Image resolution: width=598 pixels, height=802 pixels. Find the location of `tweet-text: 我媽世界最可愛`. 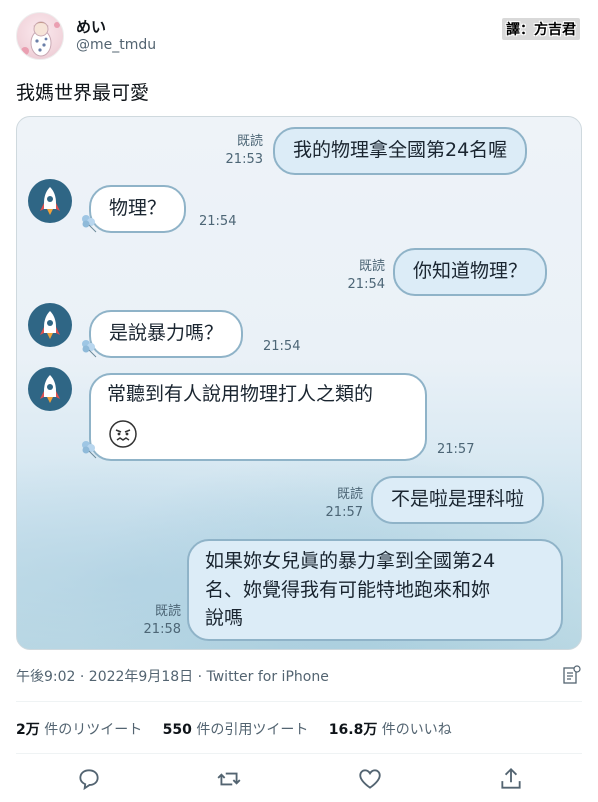

tweet-text: 我媽世界最可愛 is located at coordinates (83, 93).